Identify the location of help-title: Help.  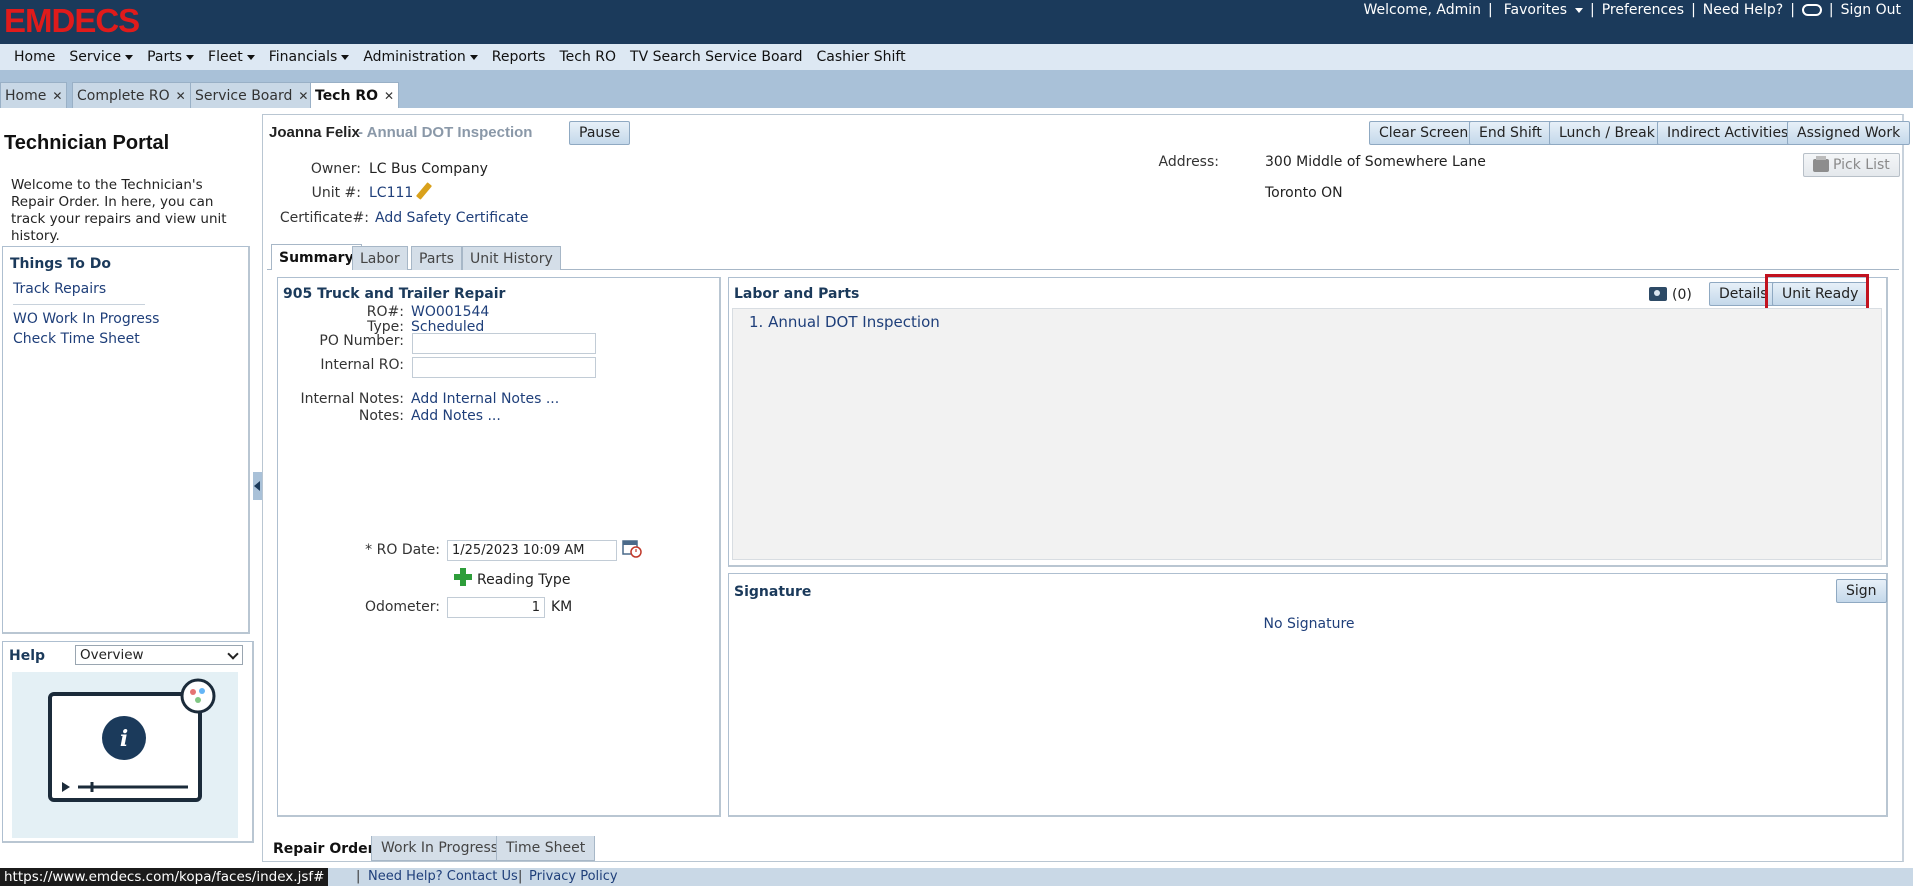
(27, 656).